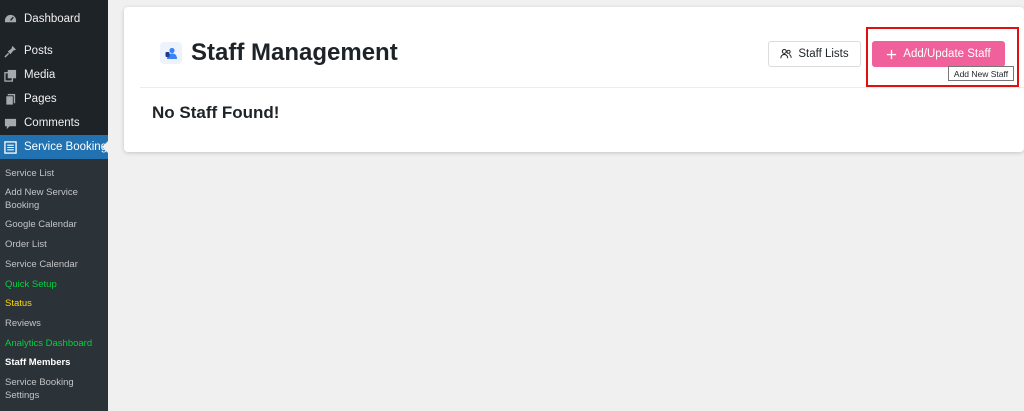 This screenshot has height=411, width=1024. I want to click on staff-lists-button: Staff Lists, so click(814, 54).